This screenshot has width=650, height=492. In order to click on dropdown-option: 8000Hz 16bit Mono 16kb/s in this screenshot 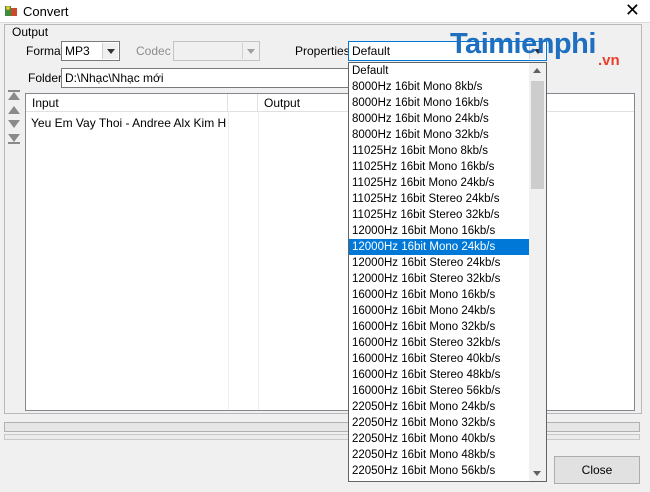, I will do `click(439, 103)`.